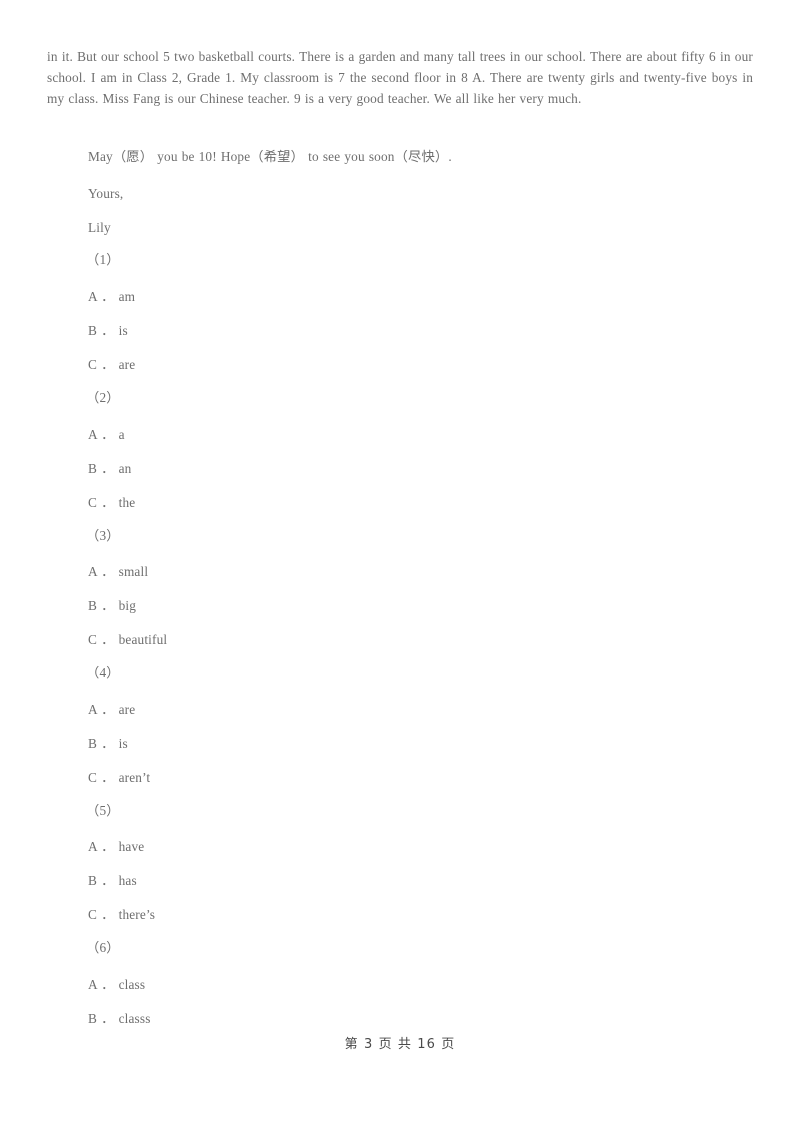 Image resolution: width=800 pixels, height=1132 pixels. I want to click on question-4-option-b: B ． is, so click(108, 744).